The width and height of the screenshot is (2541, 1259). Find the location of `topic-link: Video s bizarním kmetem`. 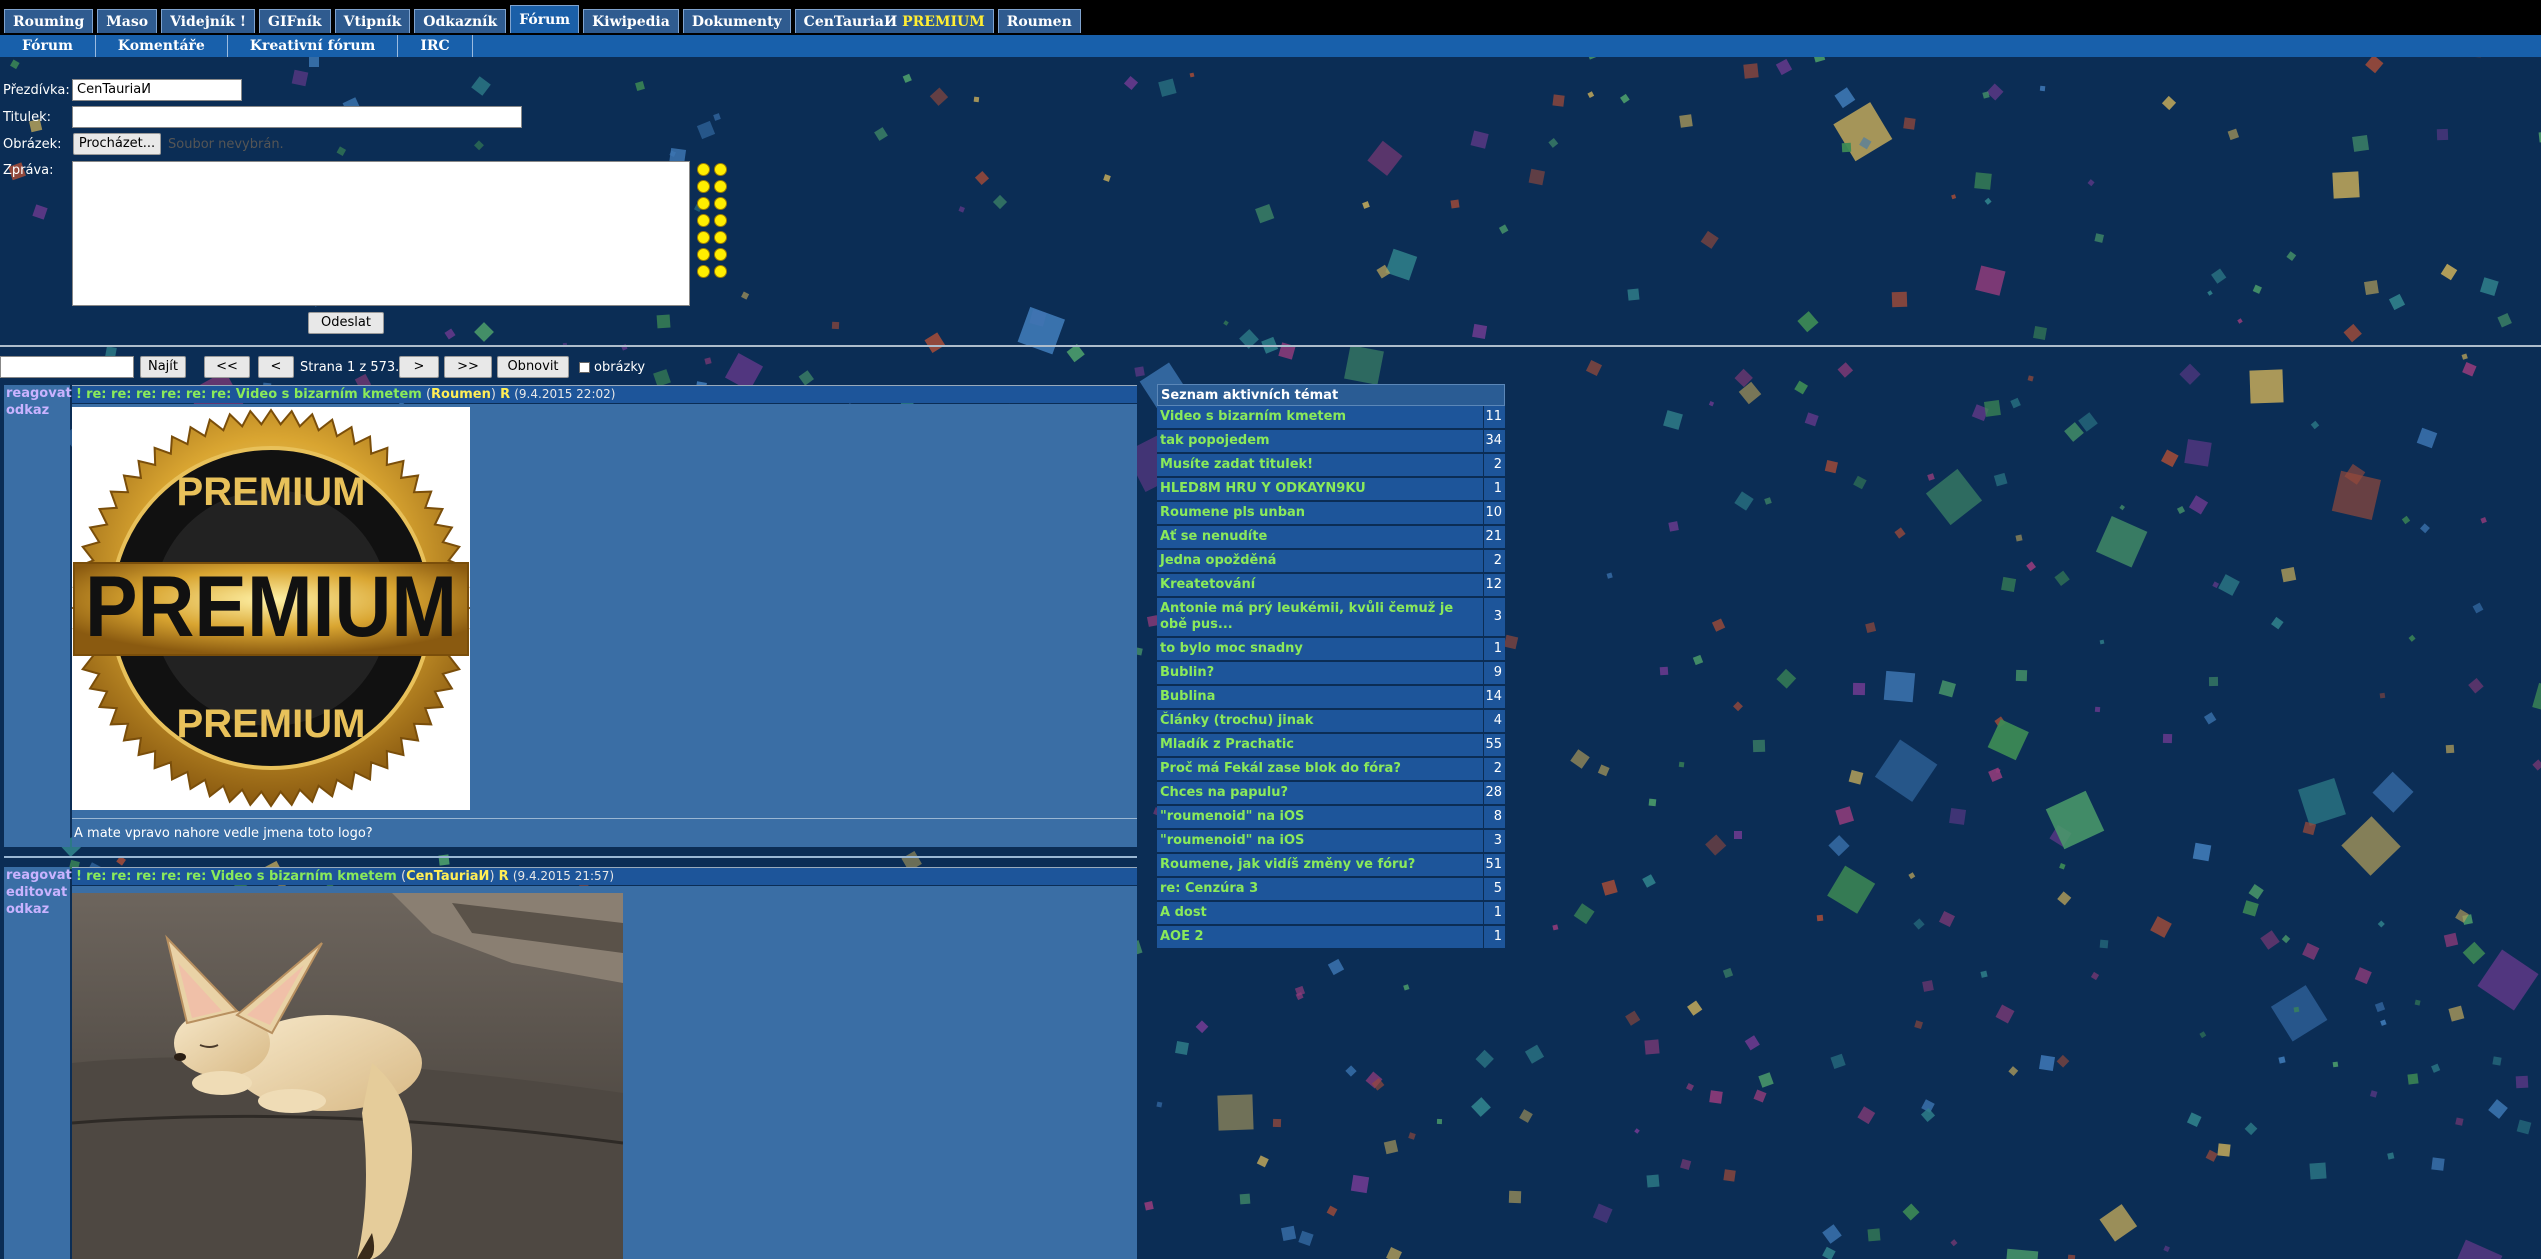

topic-link: Video s bizarním kmetem is located at coordinates (1320, 417).